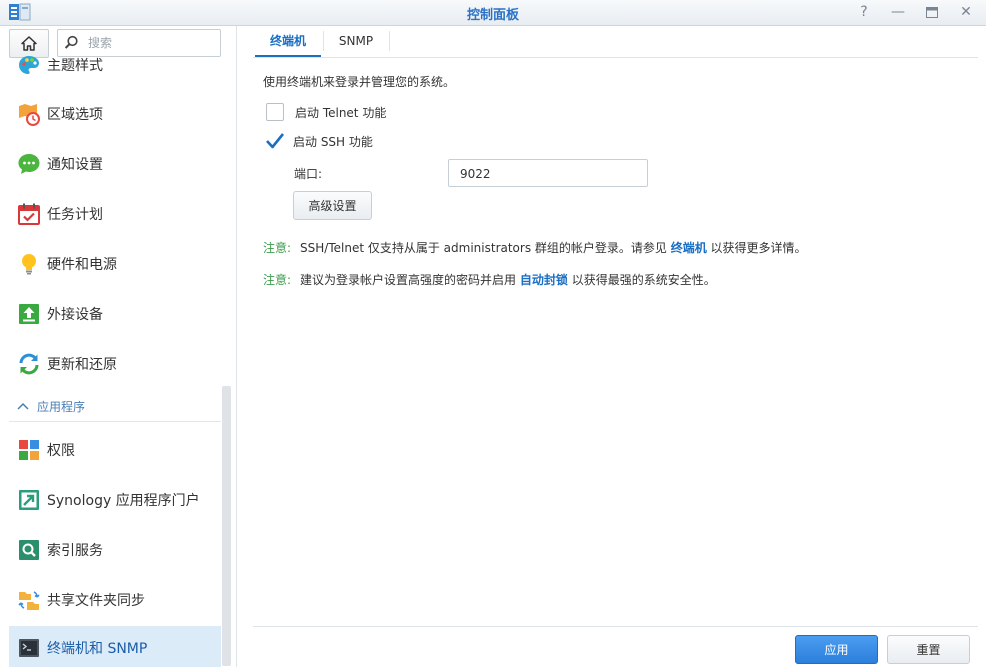 The height and width of the screenshot is (667, 986). What do you see at coordinates (61, 406) in the screenshot?
I see `section-label: 应用程序` at bounding box center [61, 406].